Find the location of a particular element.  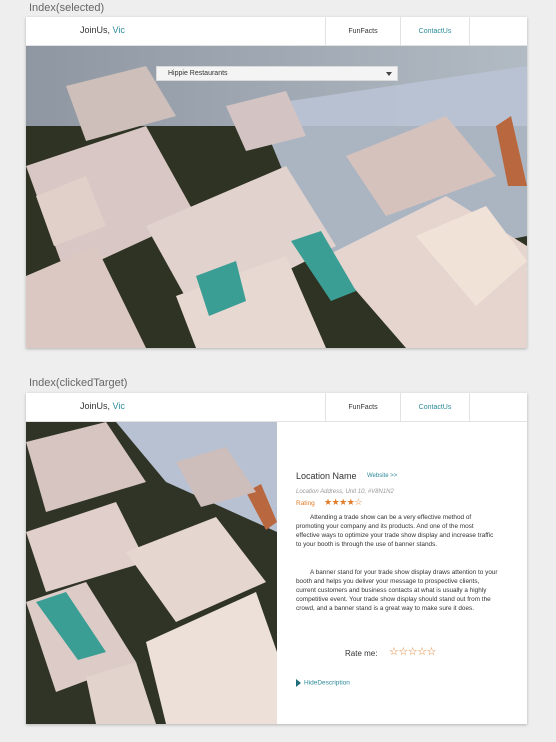

hide-description-label: HideDescription is located at coordinates (327, 683).